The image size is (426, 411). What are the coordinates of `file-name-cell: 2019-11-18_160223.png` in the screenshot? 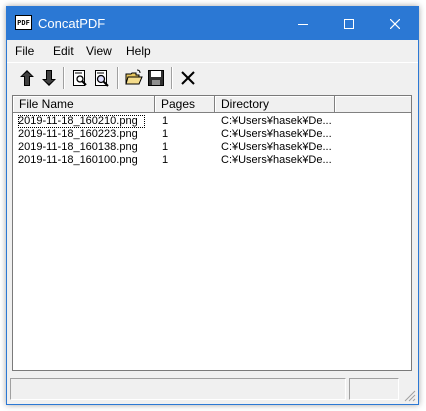 It's located at (78, 134).